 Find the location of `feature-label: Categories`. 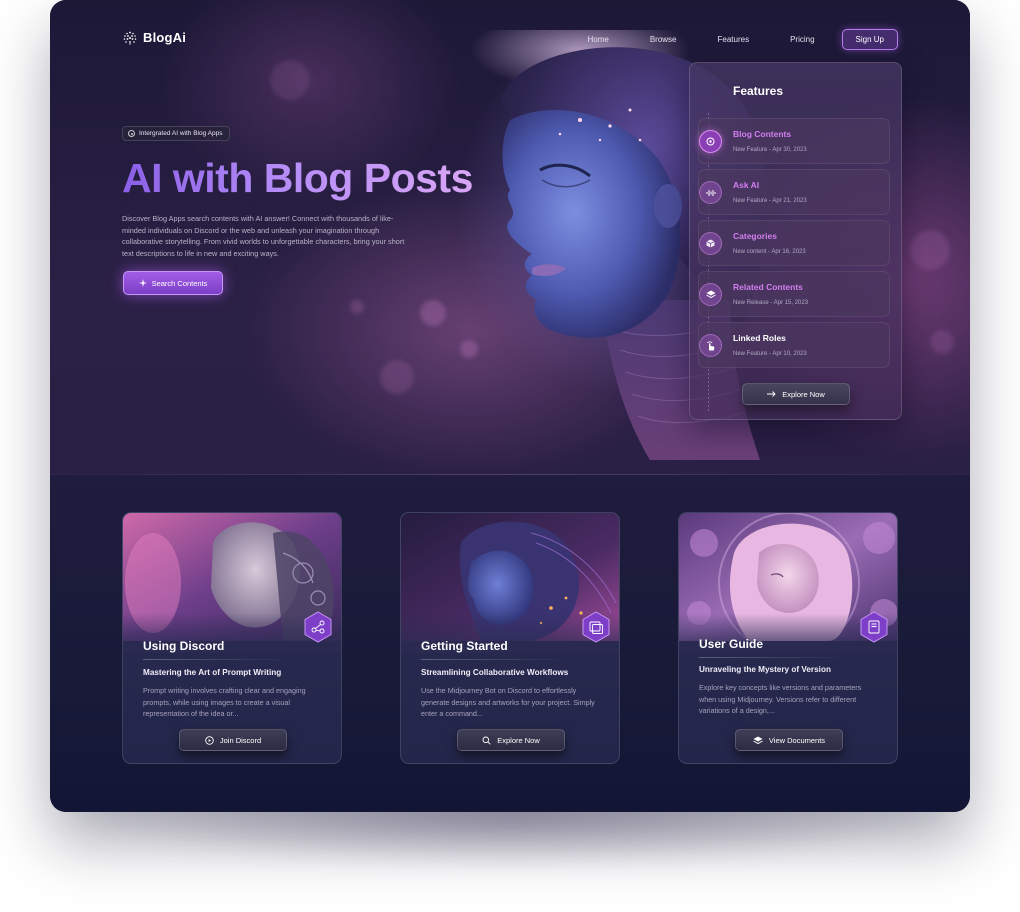

feature-label: Categories is located at coordinates (755, 236).